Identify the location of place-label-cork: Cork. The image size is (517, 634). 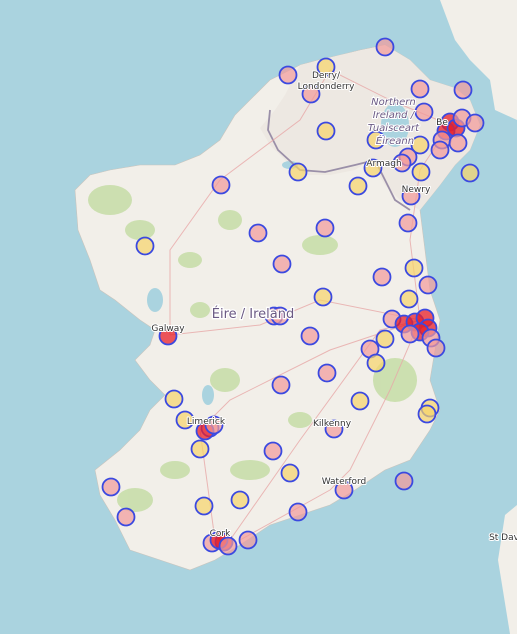
(220, 534).